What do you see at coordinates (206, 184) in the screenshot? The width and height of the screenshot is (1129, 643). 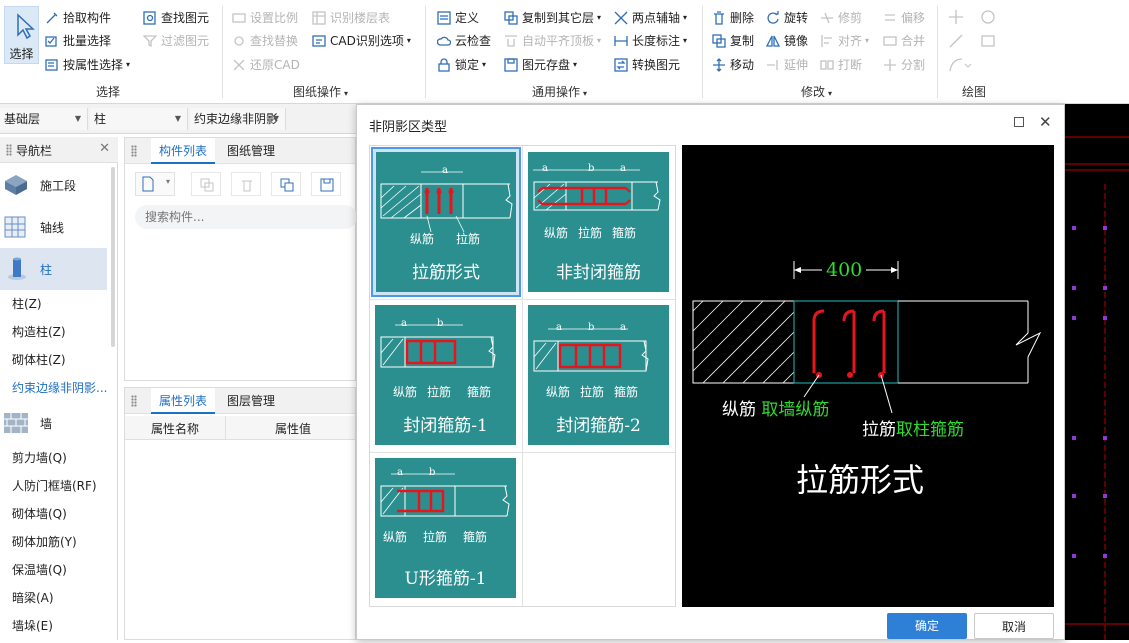 I see `copy-component-button` at bounding box center [206, 184].